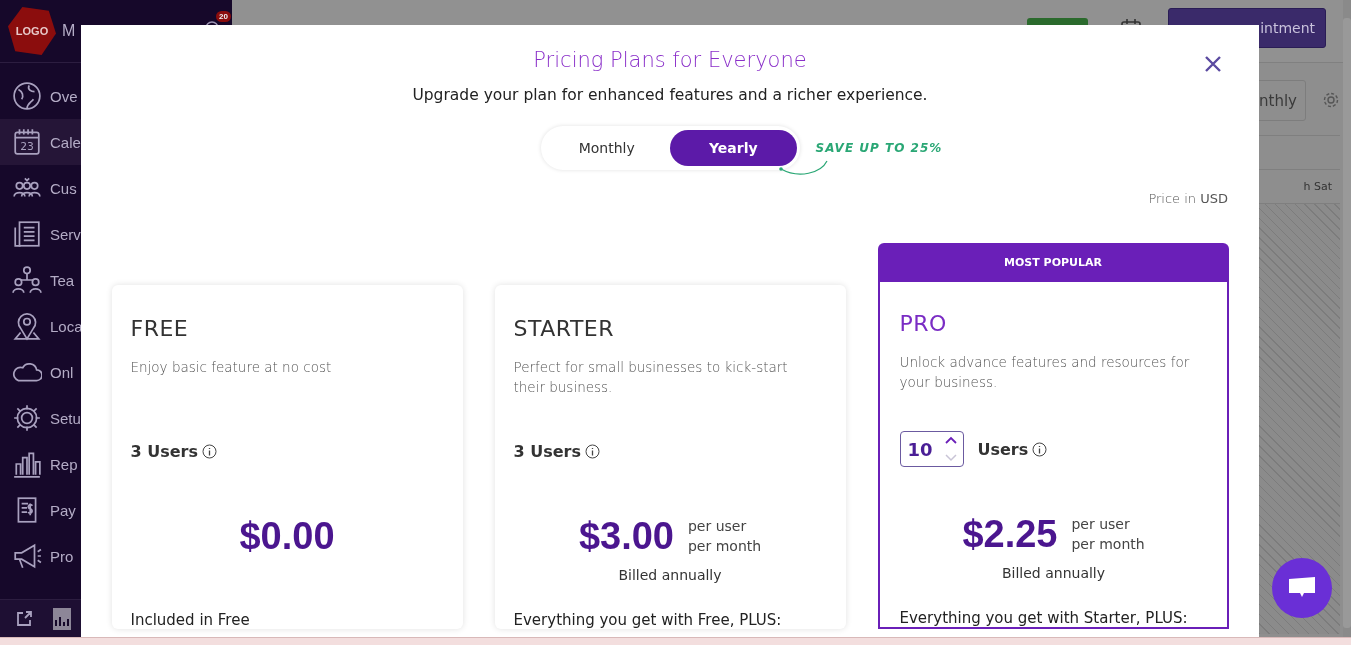  Describe the element at coordinates (670, 95) in the screenshot. I see `modal-subtitle: Upgrade your plan for enhanced features and a richer experience.` at that location.